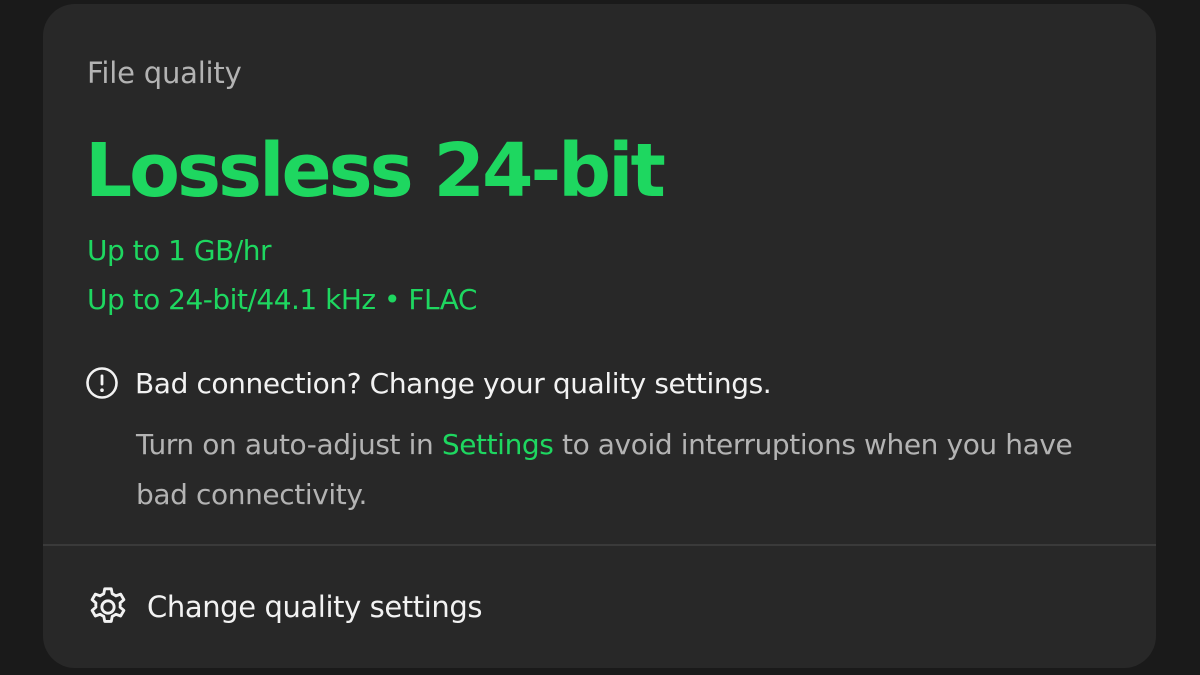  What do you see at coordinates (179, 250) in the screenshot?
I see `bandwidth-spec: Up to 1 GB/hr` at bounding box center [179, 250].